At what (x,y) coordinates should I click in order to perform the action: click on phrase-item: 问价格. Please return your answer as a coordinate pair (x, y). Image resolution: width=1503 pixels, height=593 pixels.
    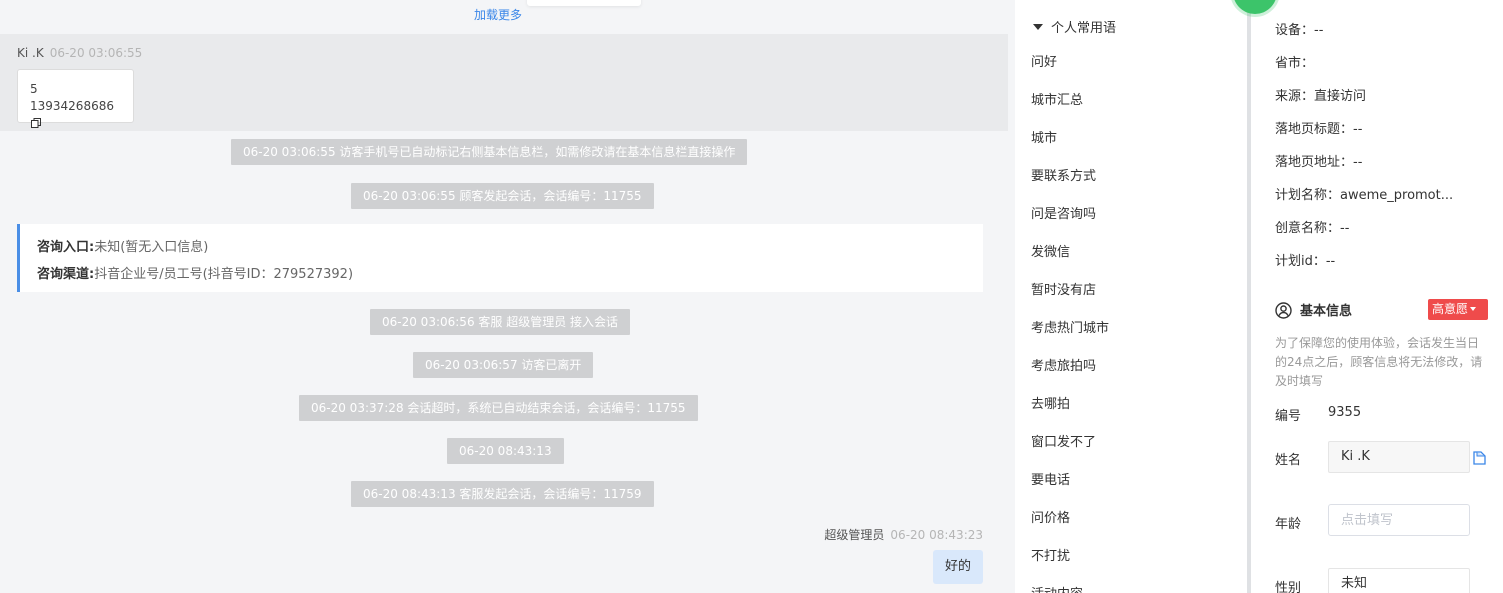
    Looking at the image, I should click on (1070, 520).